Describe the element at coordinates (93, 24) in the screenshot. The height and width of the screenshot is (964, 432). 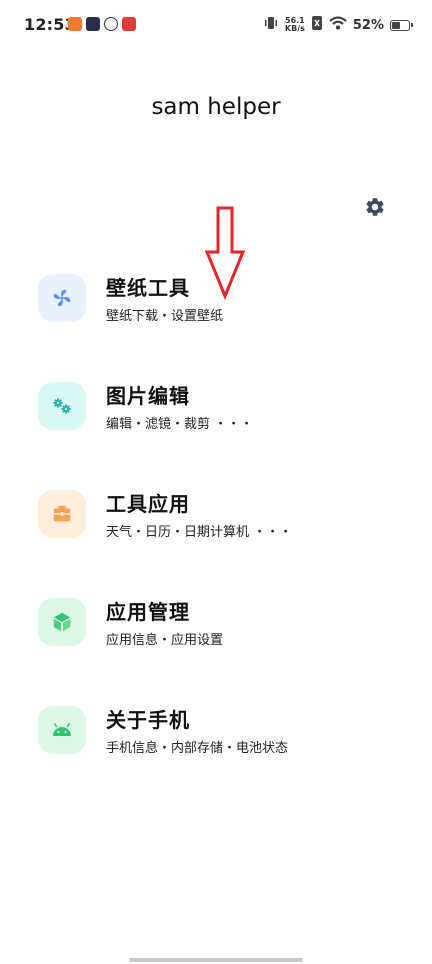
I see `notification-icon-app2` at that location.